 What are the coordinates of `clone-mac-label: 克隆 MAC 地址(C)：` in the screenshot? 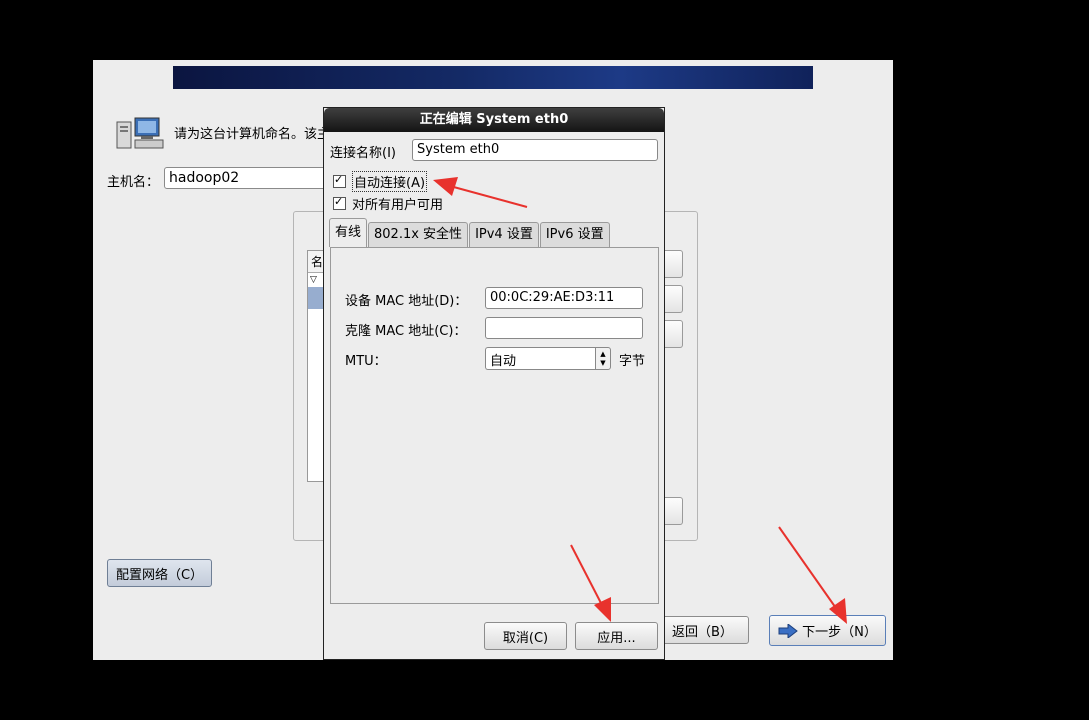 It's located at (406, 331).